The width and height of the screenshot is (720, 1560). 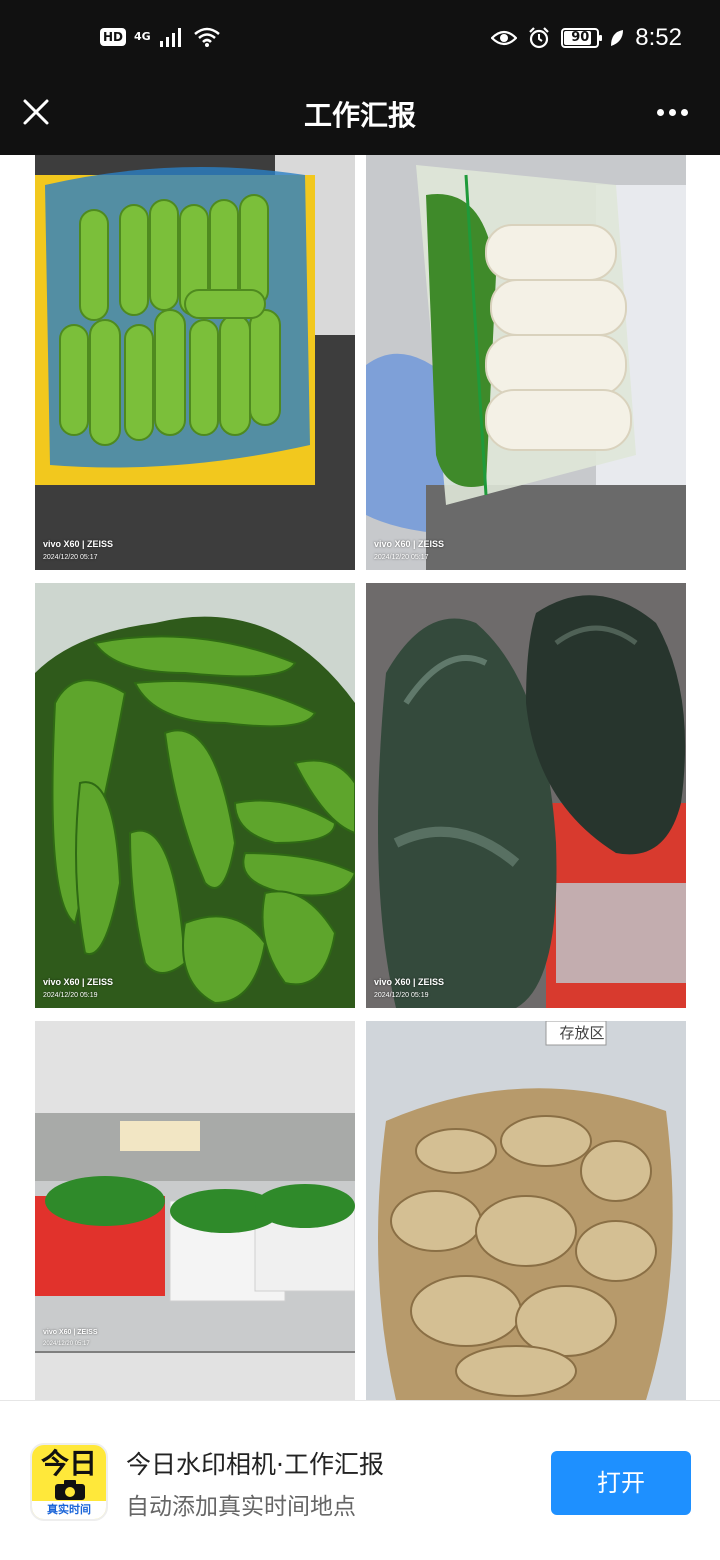 I want to click on open-app-button: 打开, so click(x=621, y=1483).